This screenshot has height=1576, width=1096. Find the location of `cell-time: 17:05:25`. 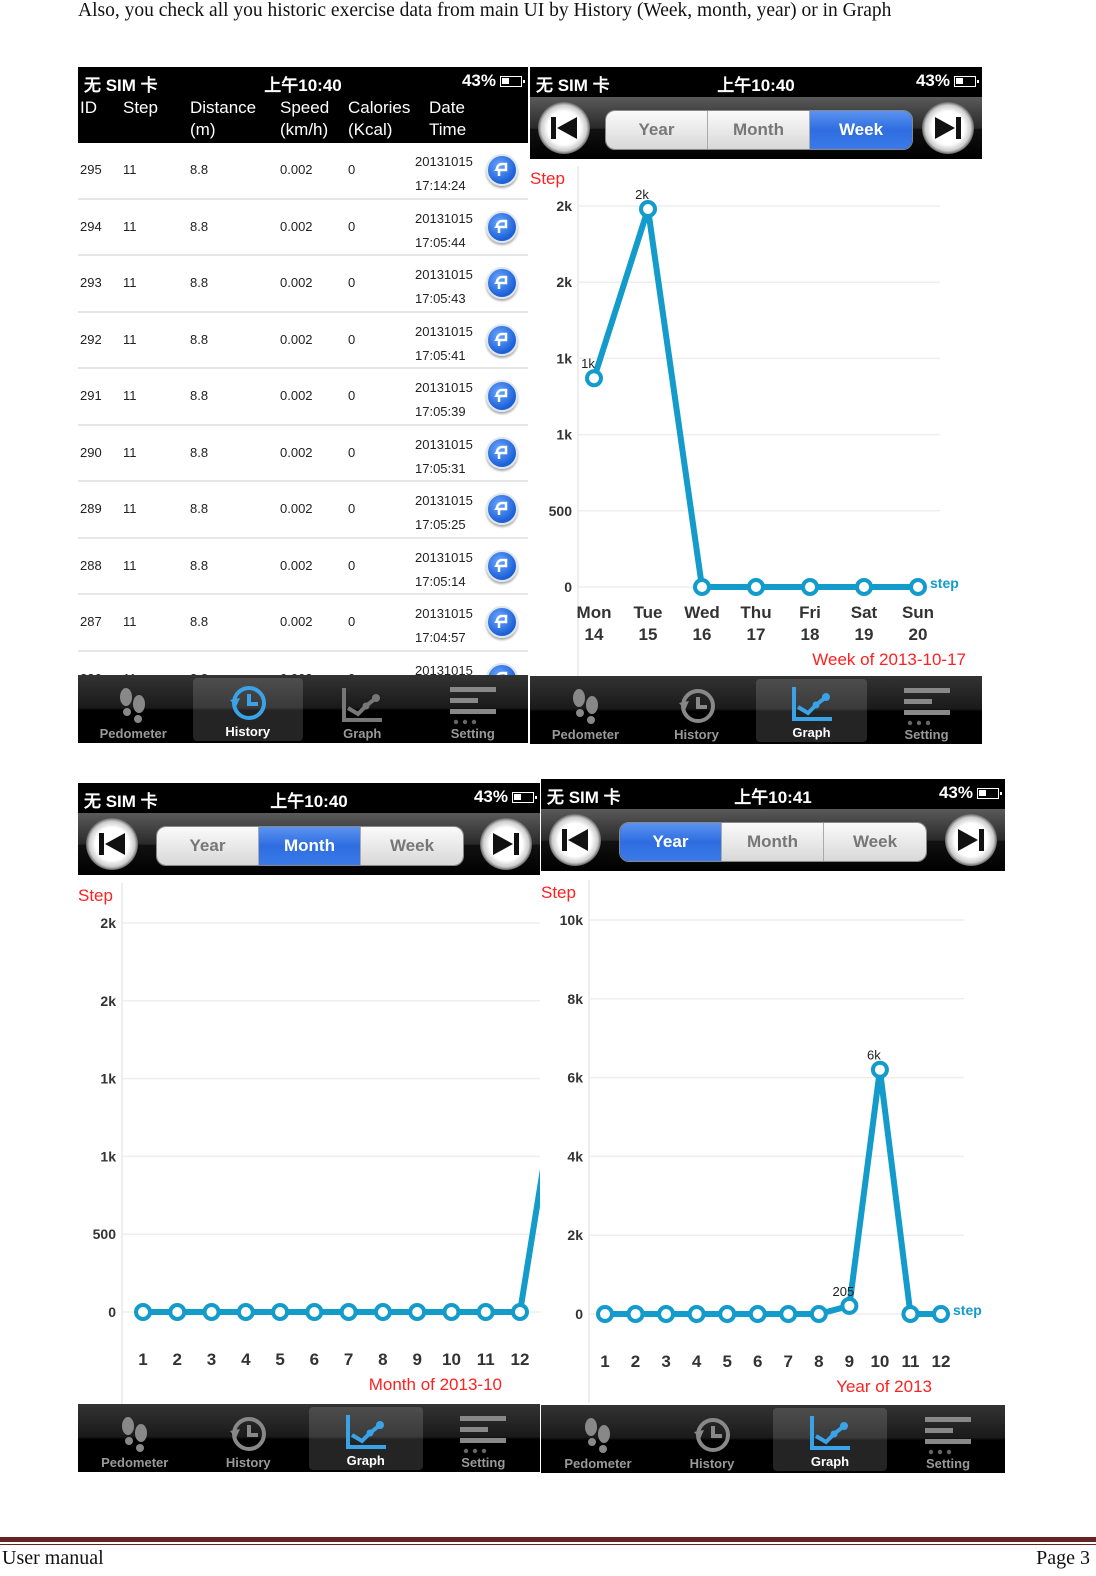

cell-time: 17:05:25 is located at coordinates (440, 524).